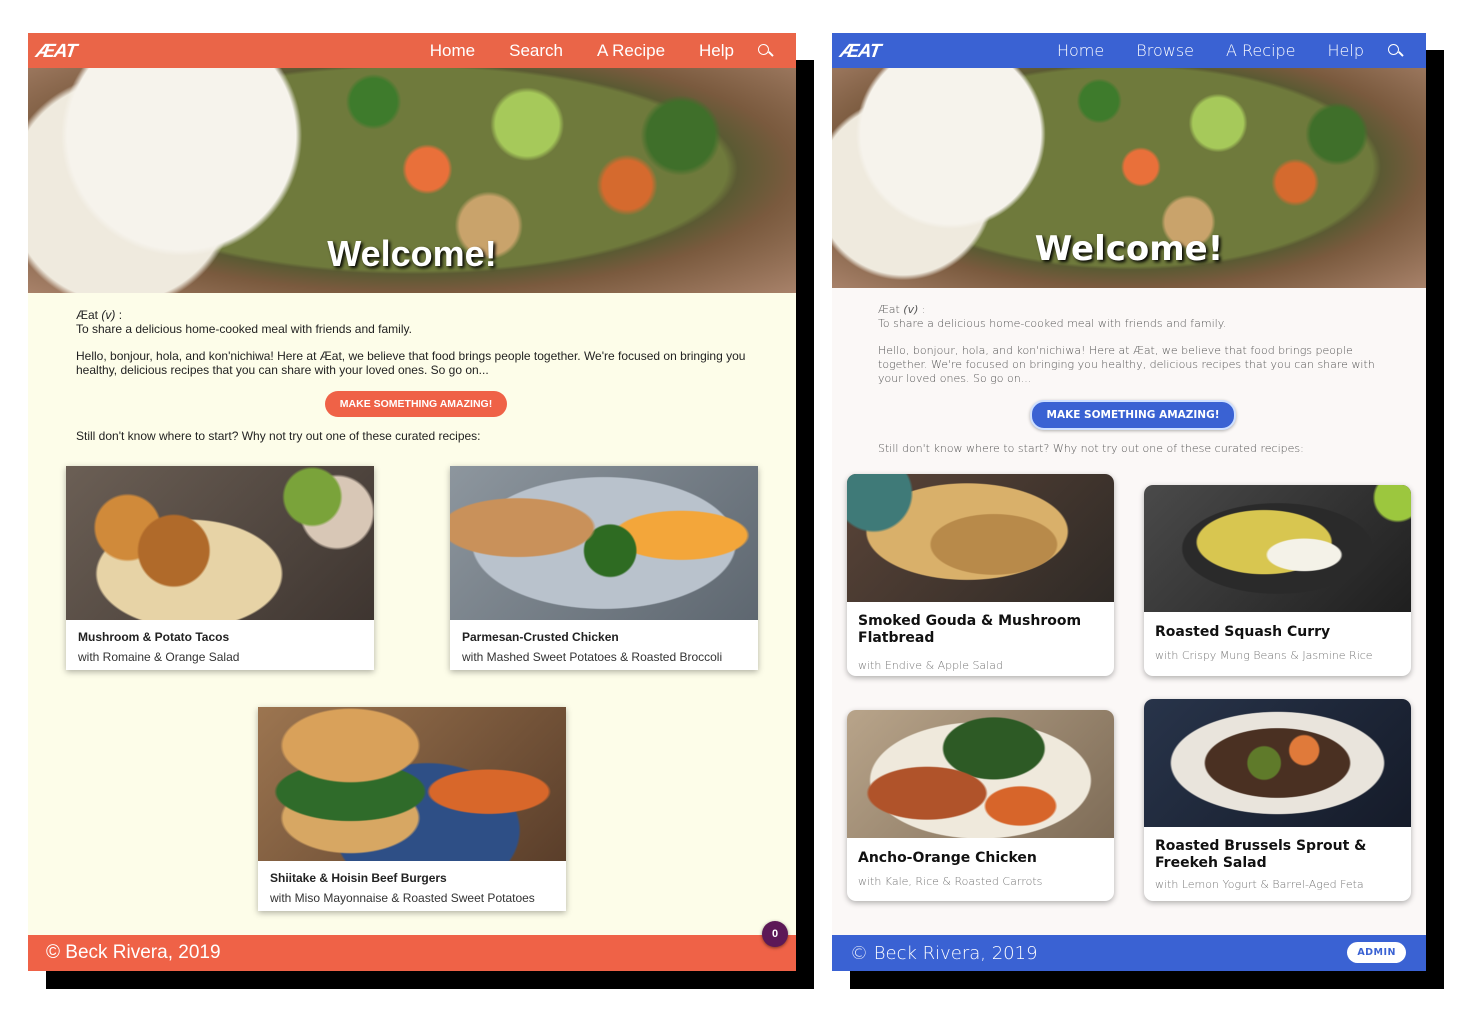 This screenshot has width=1474, height=1019. I want to click on navbar: ÆAT Home Search A Recipe Help, so click(412, 50).